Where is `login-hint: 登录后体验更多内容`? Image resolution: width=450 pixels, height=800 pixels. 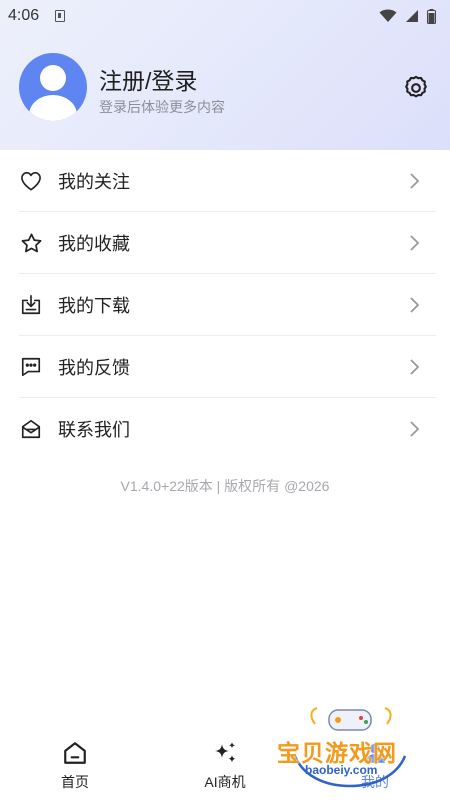 login-hint: 登录后体验更多内容 is located at coordinates (162, 107).